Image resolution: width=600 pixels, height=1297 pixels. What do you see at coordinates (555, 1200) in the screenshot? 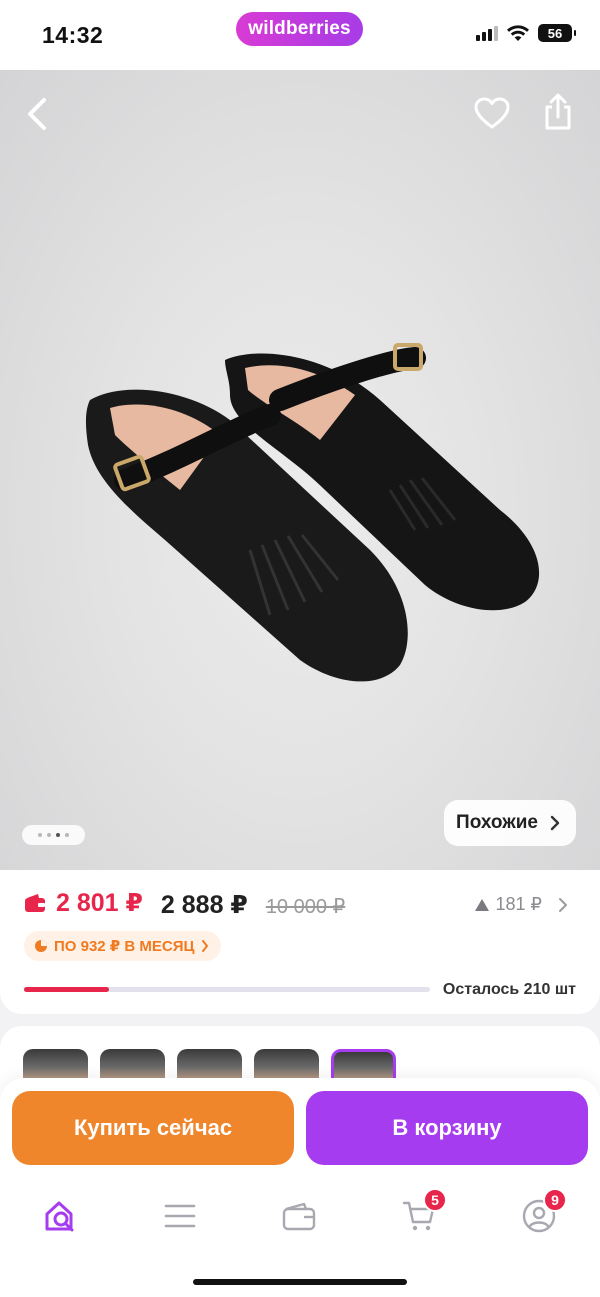
I see `profile-badge: 9` at bounding box center [555, 1200].